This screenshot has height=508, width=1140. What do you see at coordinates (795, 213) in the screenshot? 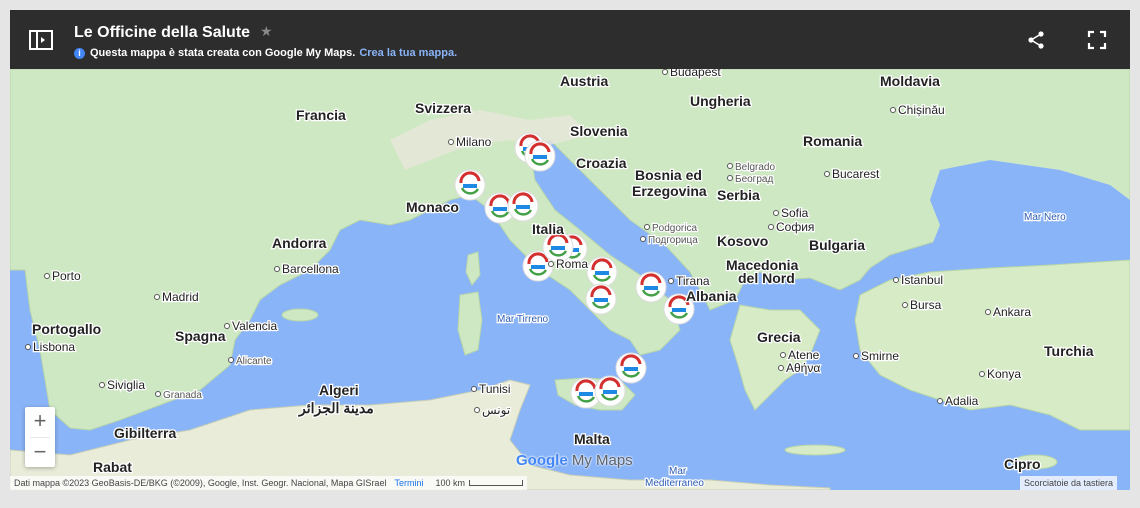
I see `map-label-sofia: Sofia` at bounding box center [795, 213].